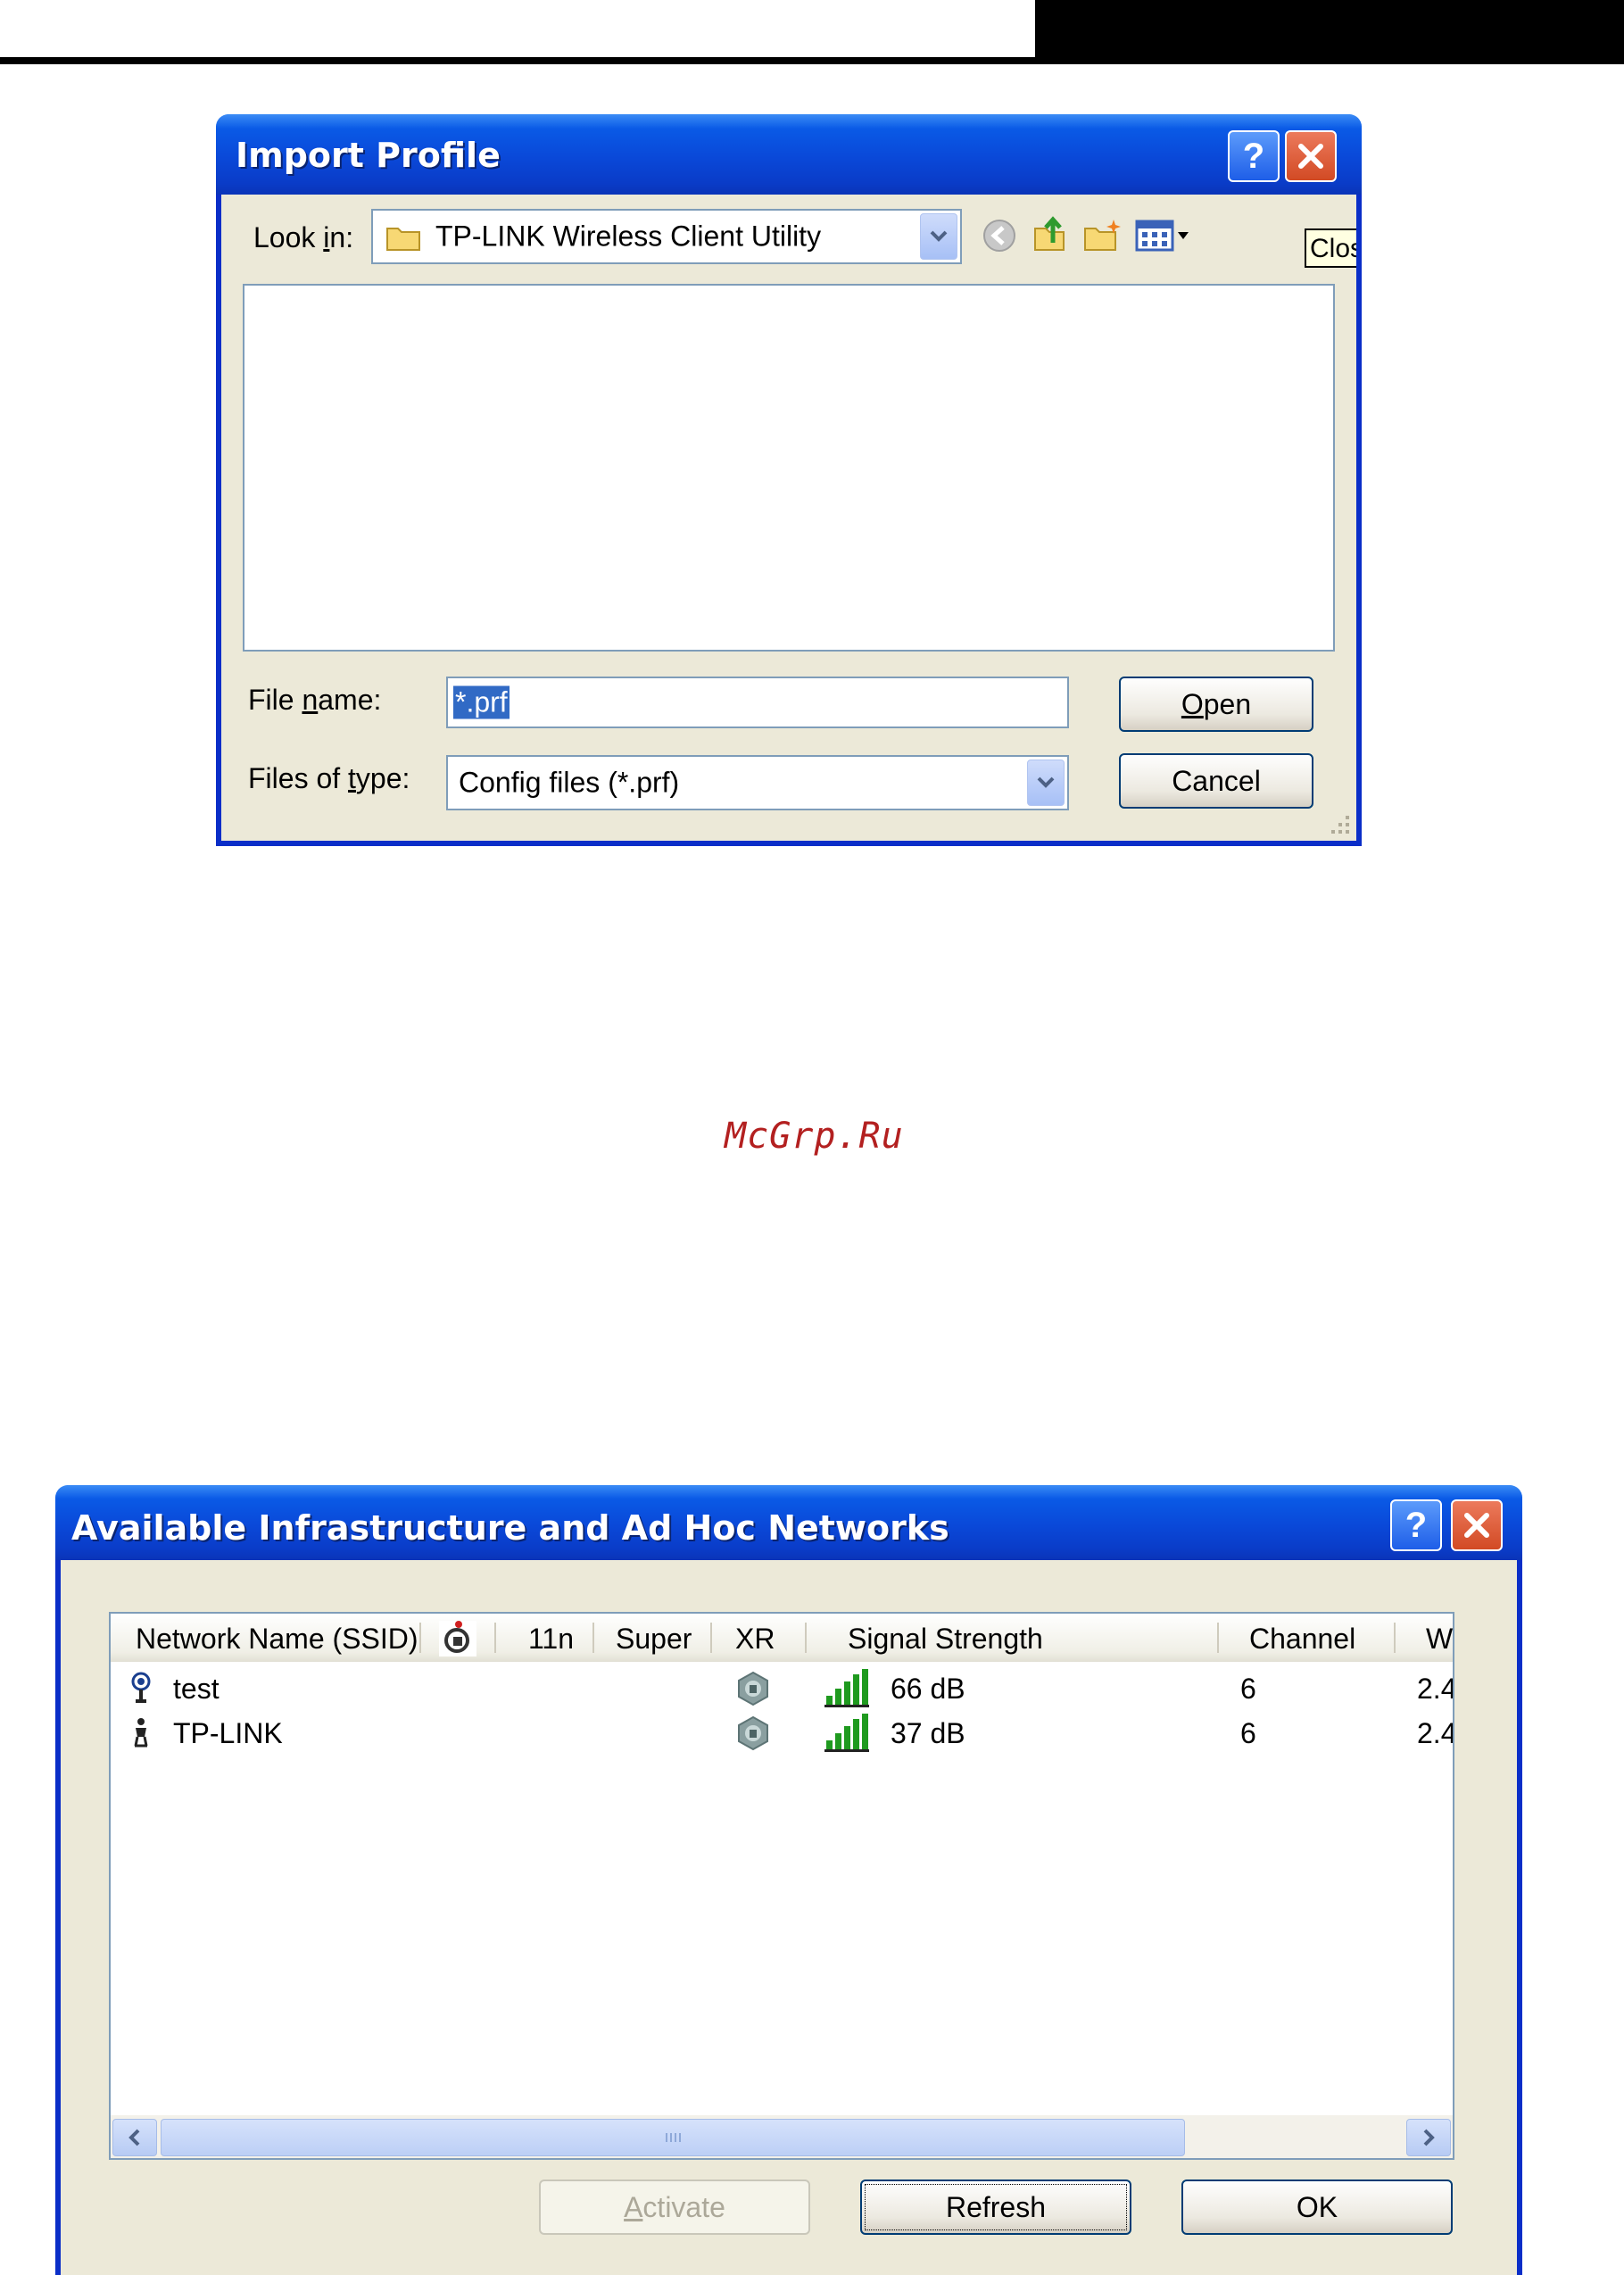 The image size is (1624, 2275). Describe the element at coordinates (228, 1733) in the screenshot. I see `network-ssid: TP-LINK` at that location.